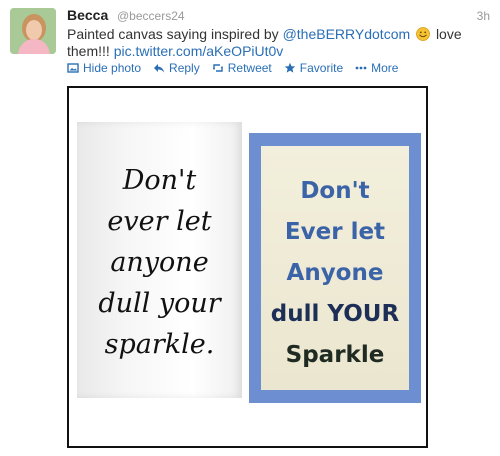  Describe the element at coordinates (321, 68) in the screenshot. I see `favorite-label: Favorite` at that location.